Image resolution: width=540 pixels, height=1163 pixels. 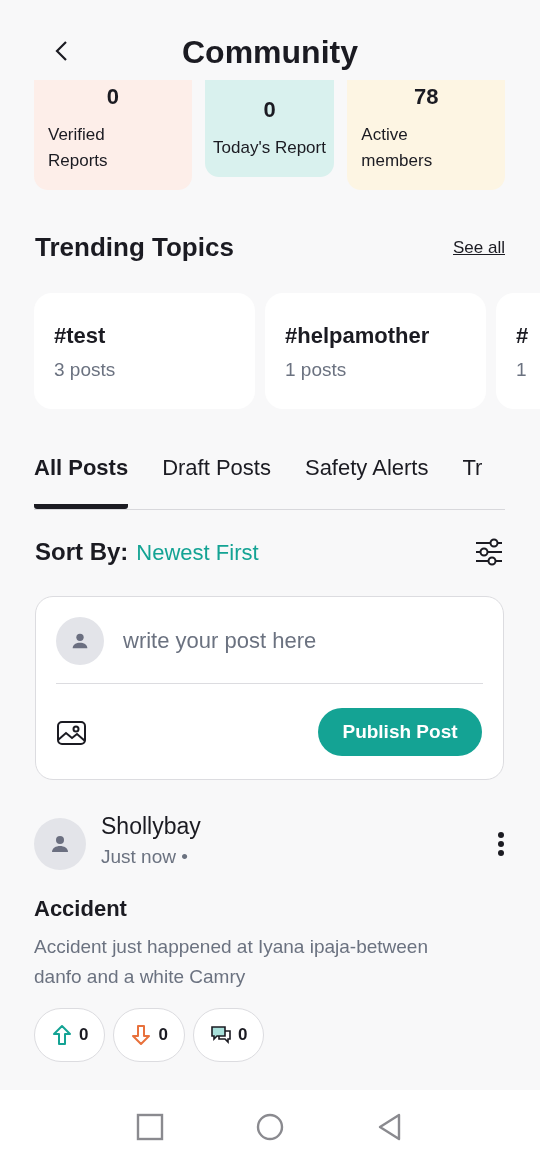 What do you see at coordinates (489, 552) in the screenshot?
I see `filter-icon` at bounding box center [489, 552].